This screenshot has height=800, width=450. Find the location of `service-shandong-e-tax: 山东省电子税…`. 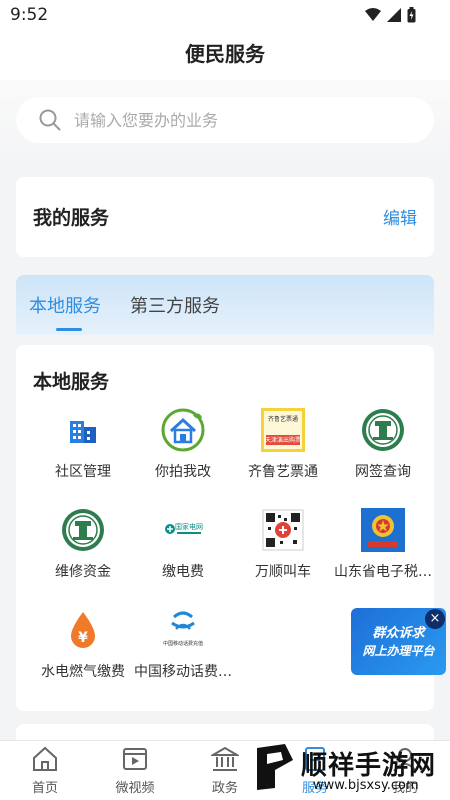

service-shandong-e-tax: 山东省电子税… is located at coordinates (383, 549).